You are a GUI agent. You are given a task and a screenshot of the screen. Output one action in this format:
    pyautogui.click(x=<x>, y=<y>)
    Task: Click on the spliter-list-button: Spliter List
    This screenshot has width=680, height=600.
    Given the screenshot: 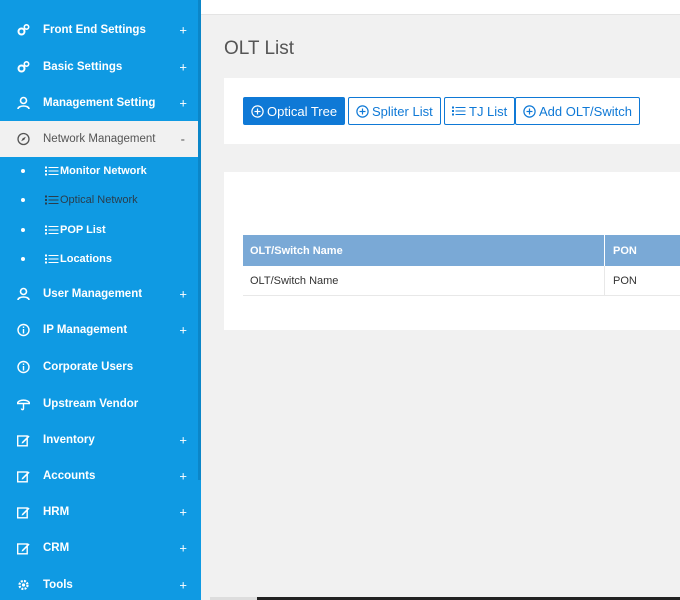 What is the action you would take?
    pyautogui.click(x=394, y=111)
    